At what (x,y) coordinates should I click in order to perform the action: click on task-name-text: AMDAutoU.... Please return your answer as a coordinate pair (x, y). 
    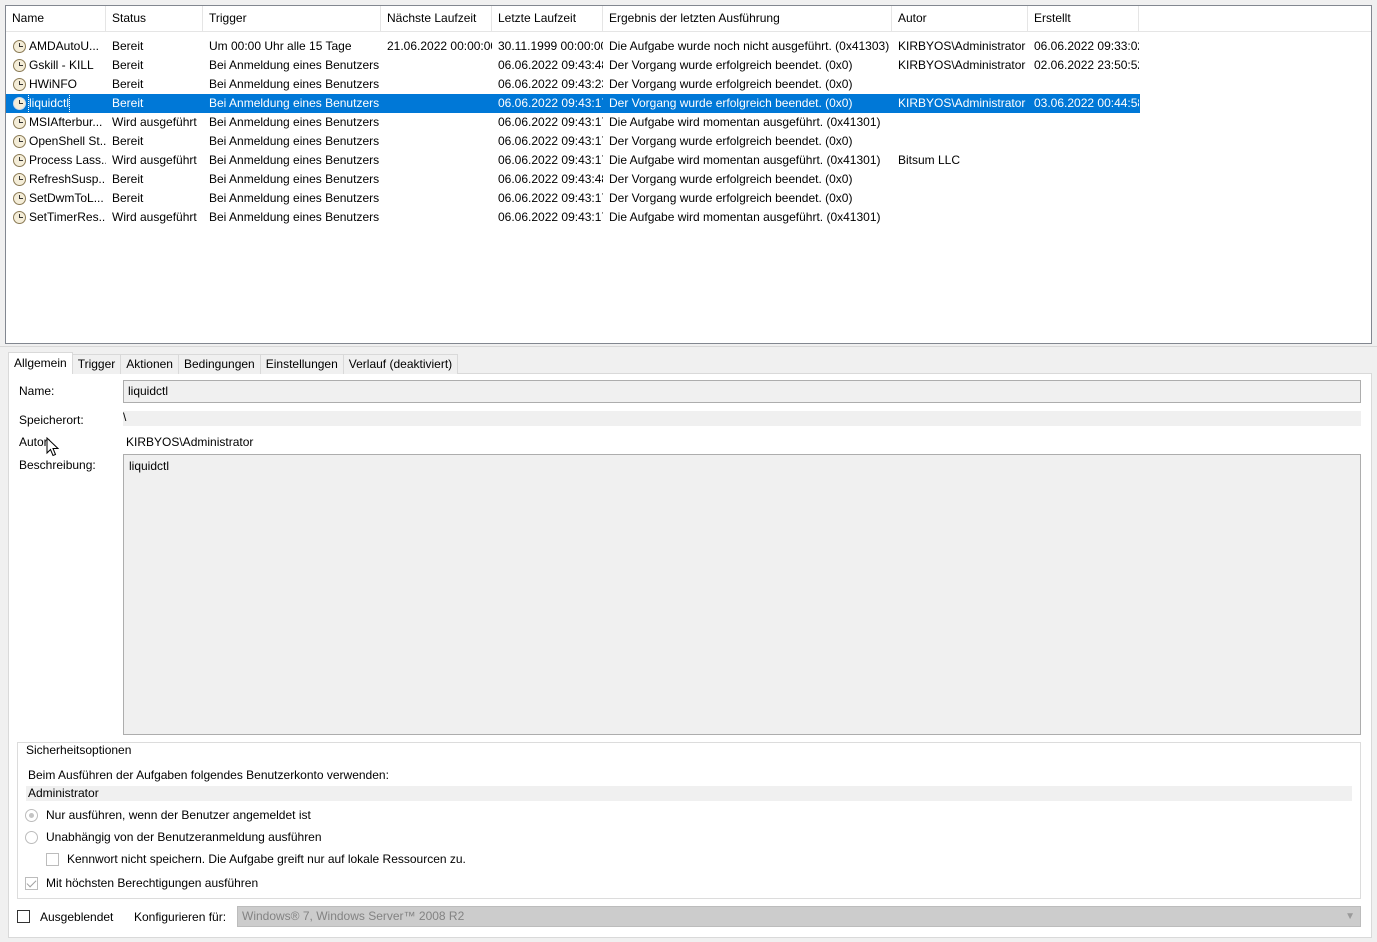
    Looking at the image, I should click on (64, 46).